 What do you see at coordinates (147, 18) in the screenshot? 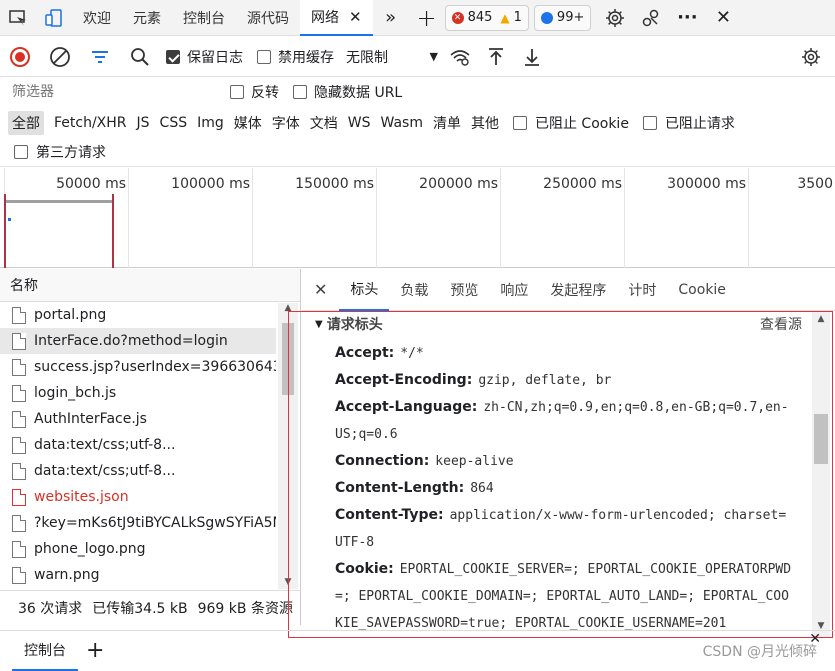
I see `tab-elements: 元素` at bounding box center [147, 18].